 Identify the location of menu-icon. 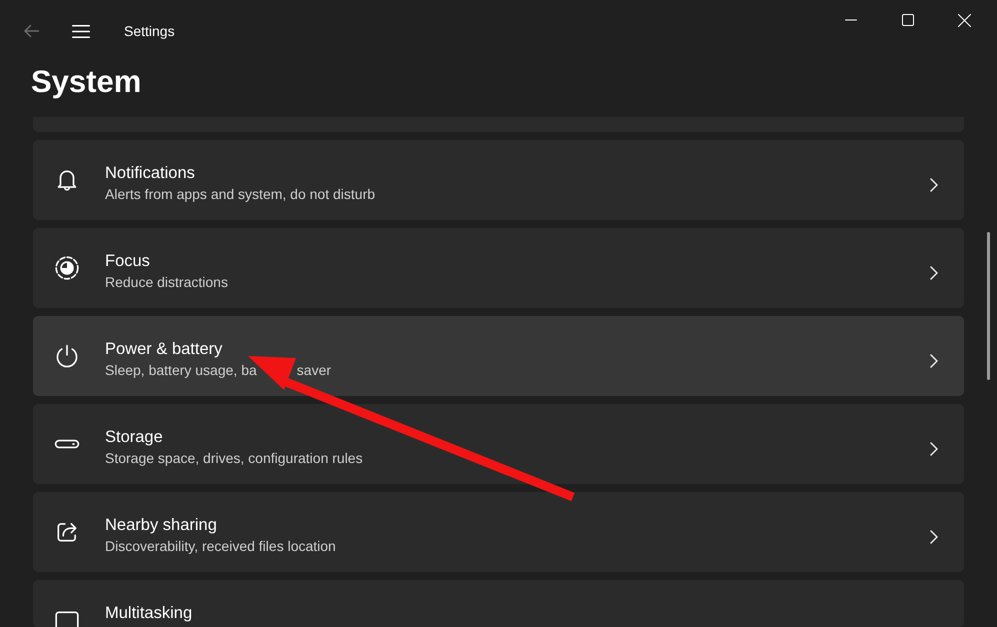
(81, 31).